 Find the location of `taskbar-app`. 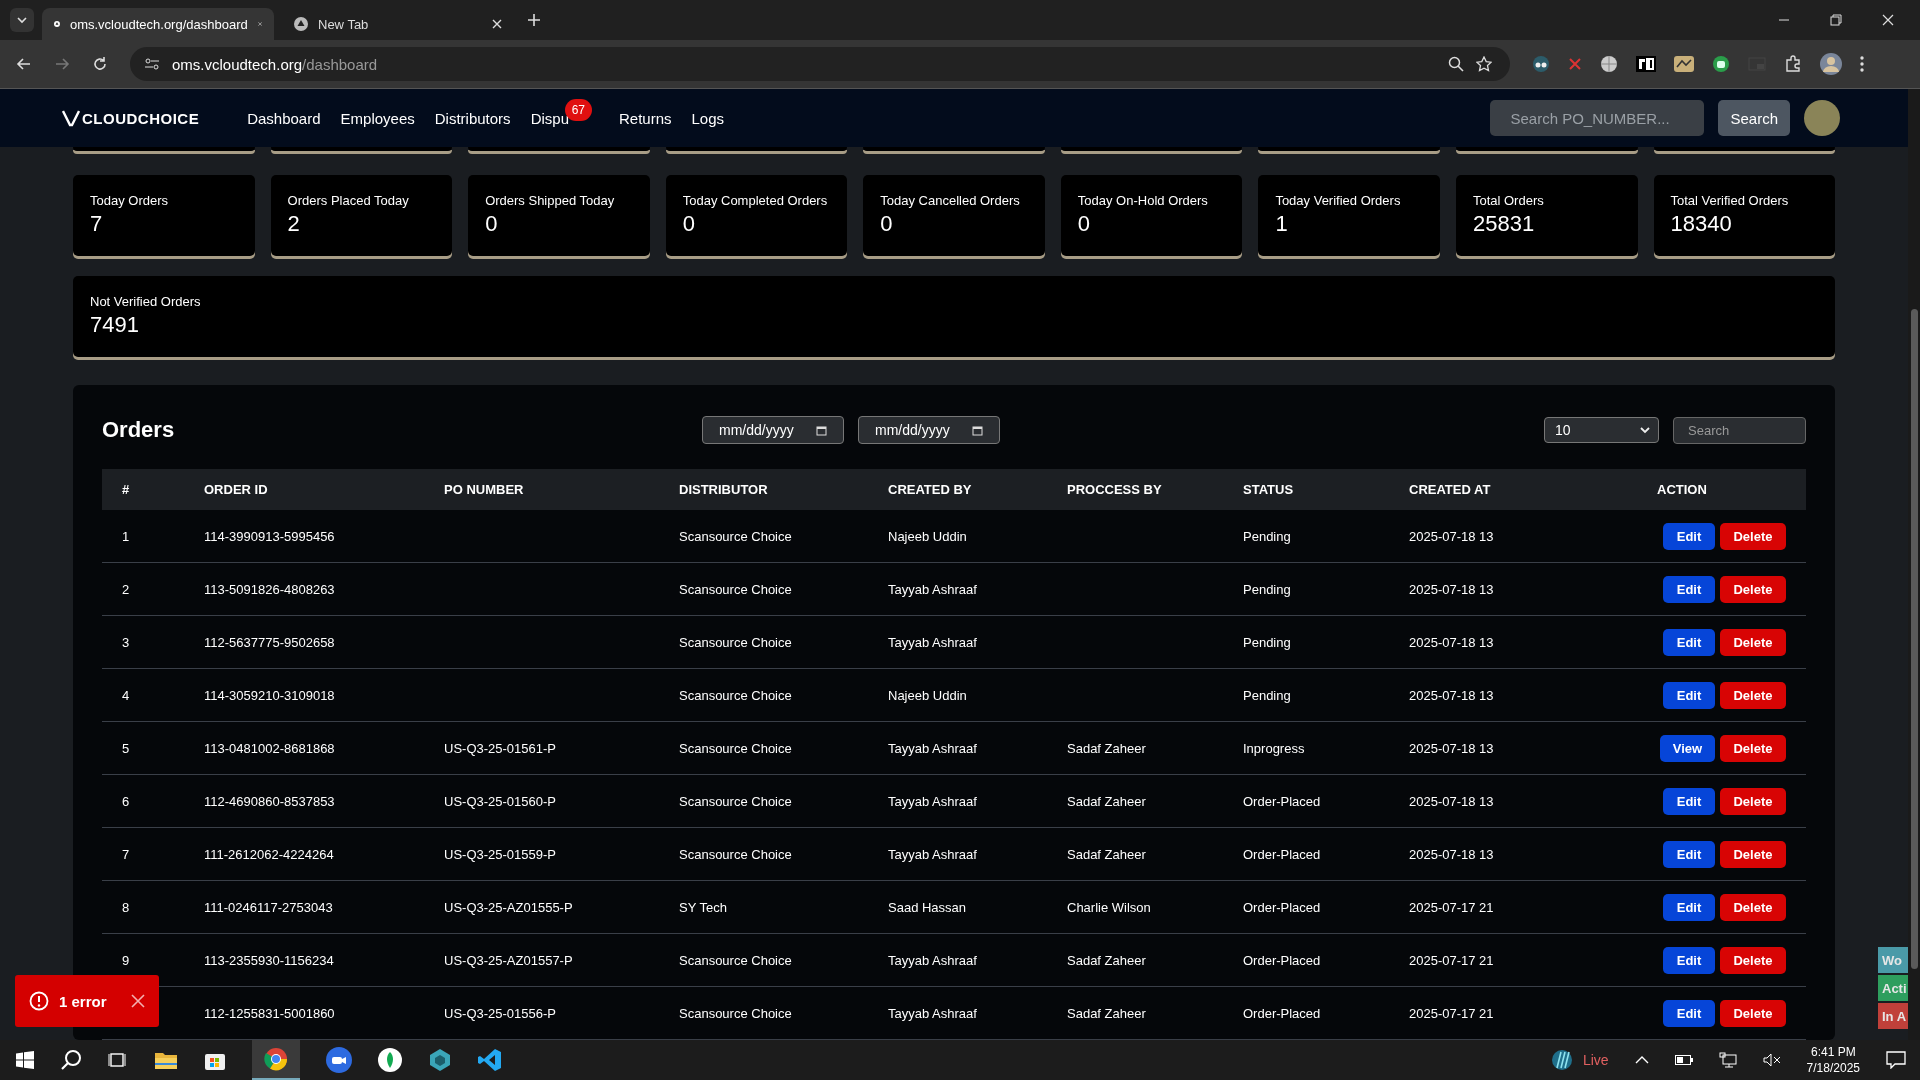

taskbar-app is located at coordinates (276, 1060).